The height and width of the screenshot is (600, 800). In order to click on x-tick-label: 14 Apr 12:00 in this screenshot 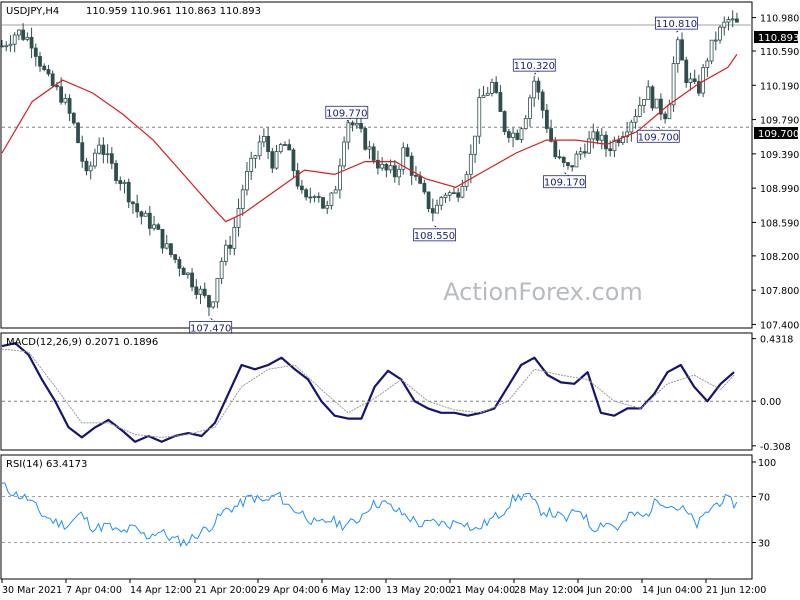, I will do `click(161, 590)`.